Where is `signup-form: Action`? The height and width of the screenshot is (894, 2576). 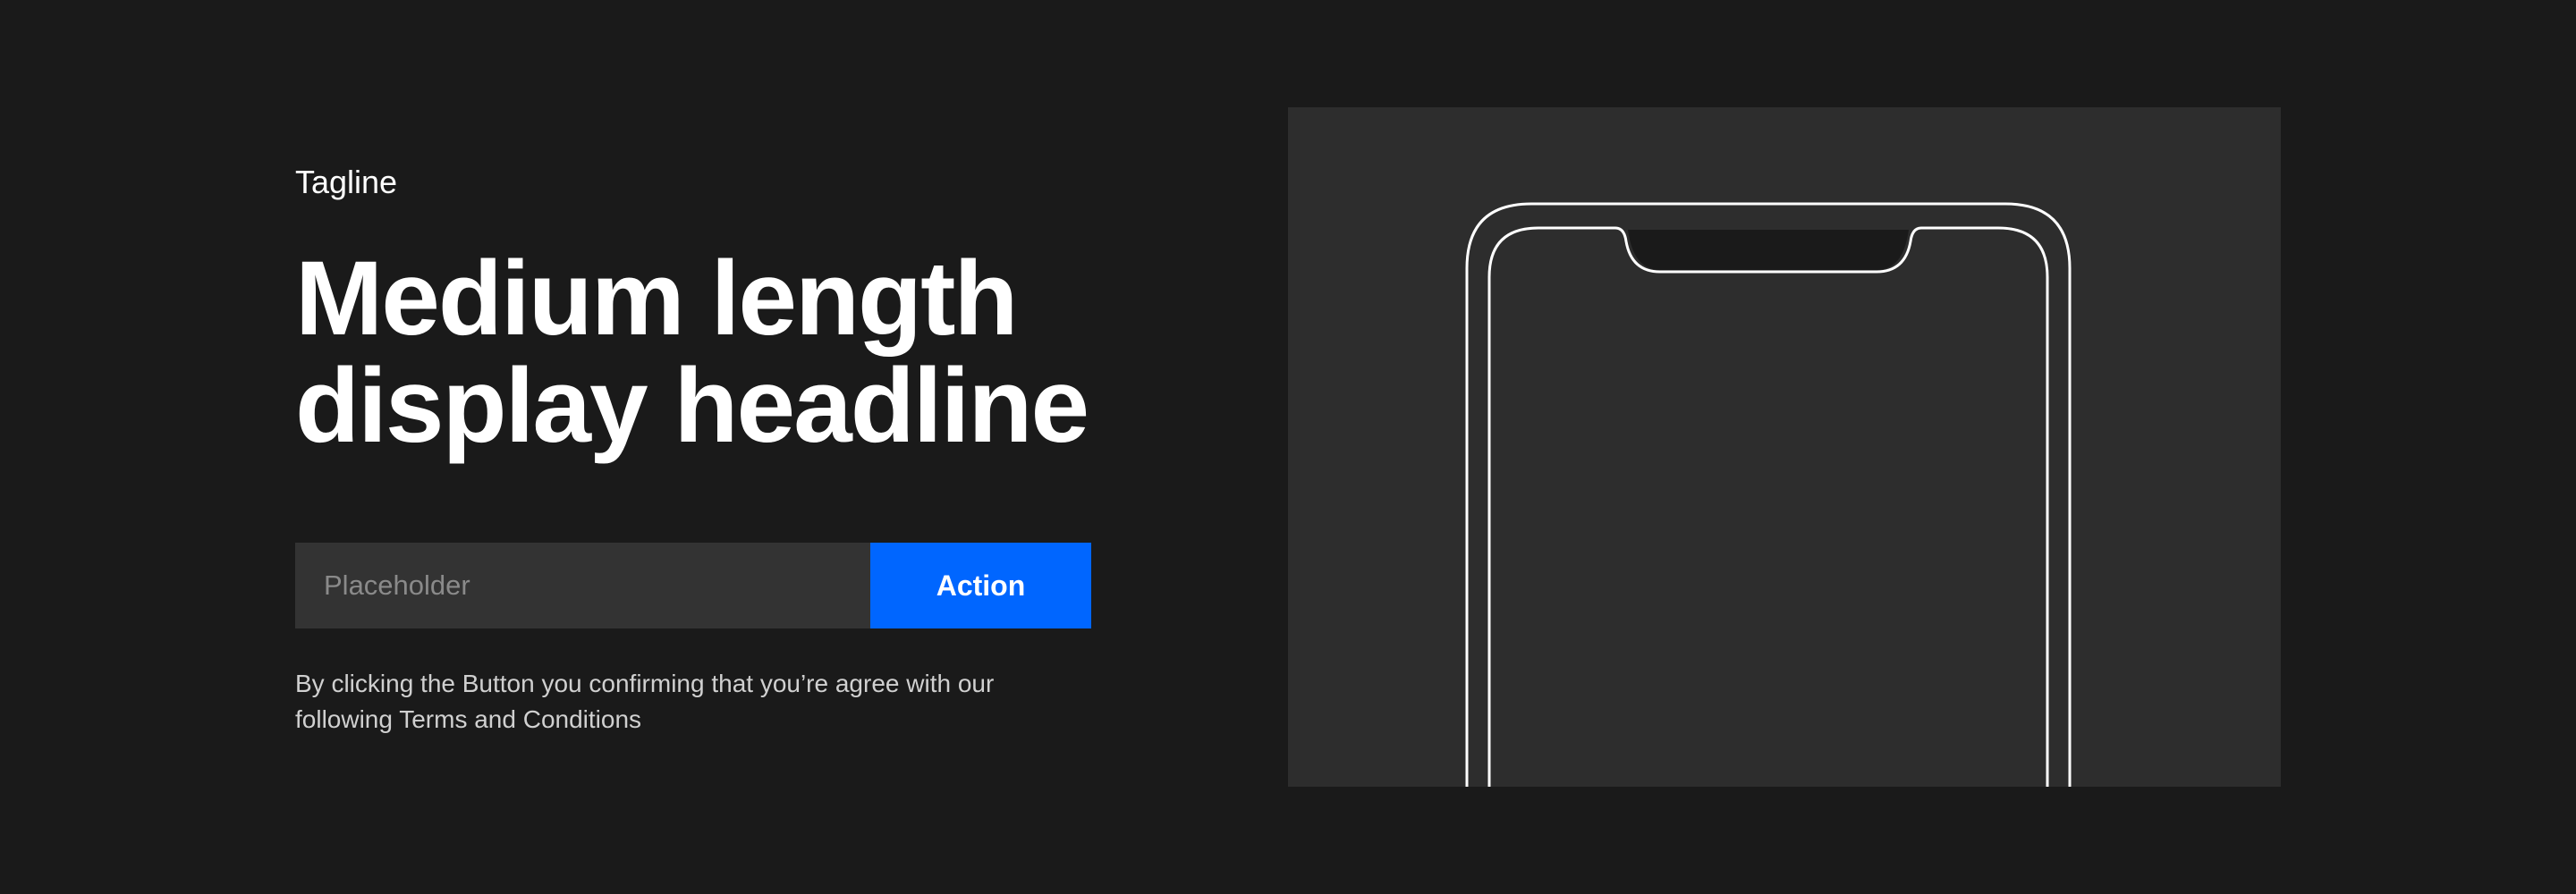
signup-form: Action is located at coordinates (693, 585).